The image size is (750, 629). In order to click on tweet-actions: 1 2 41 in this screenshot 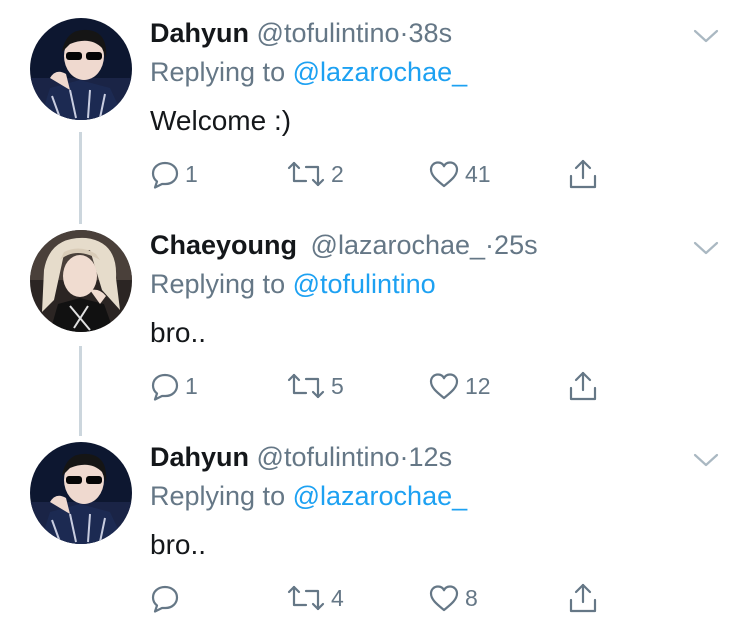, I will do `click(375, 174)`.